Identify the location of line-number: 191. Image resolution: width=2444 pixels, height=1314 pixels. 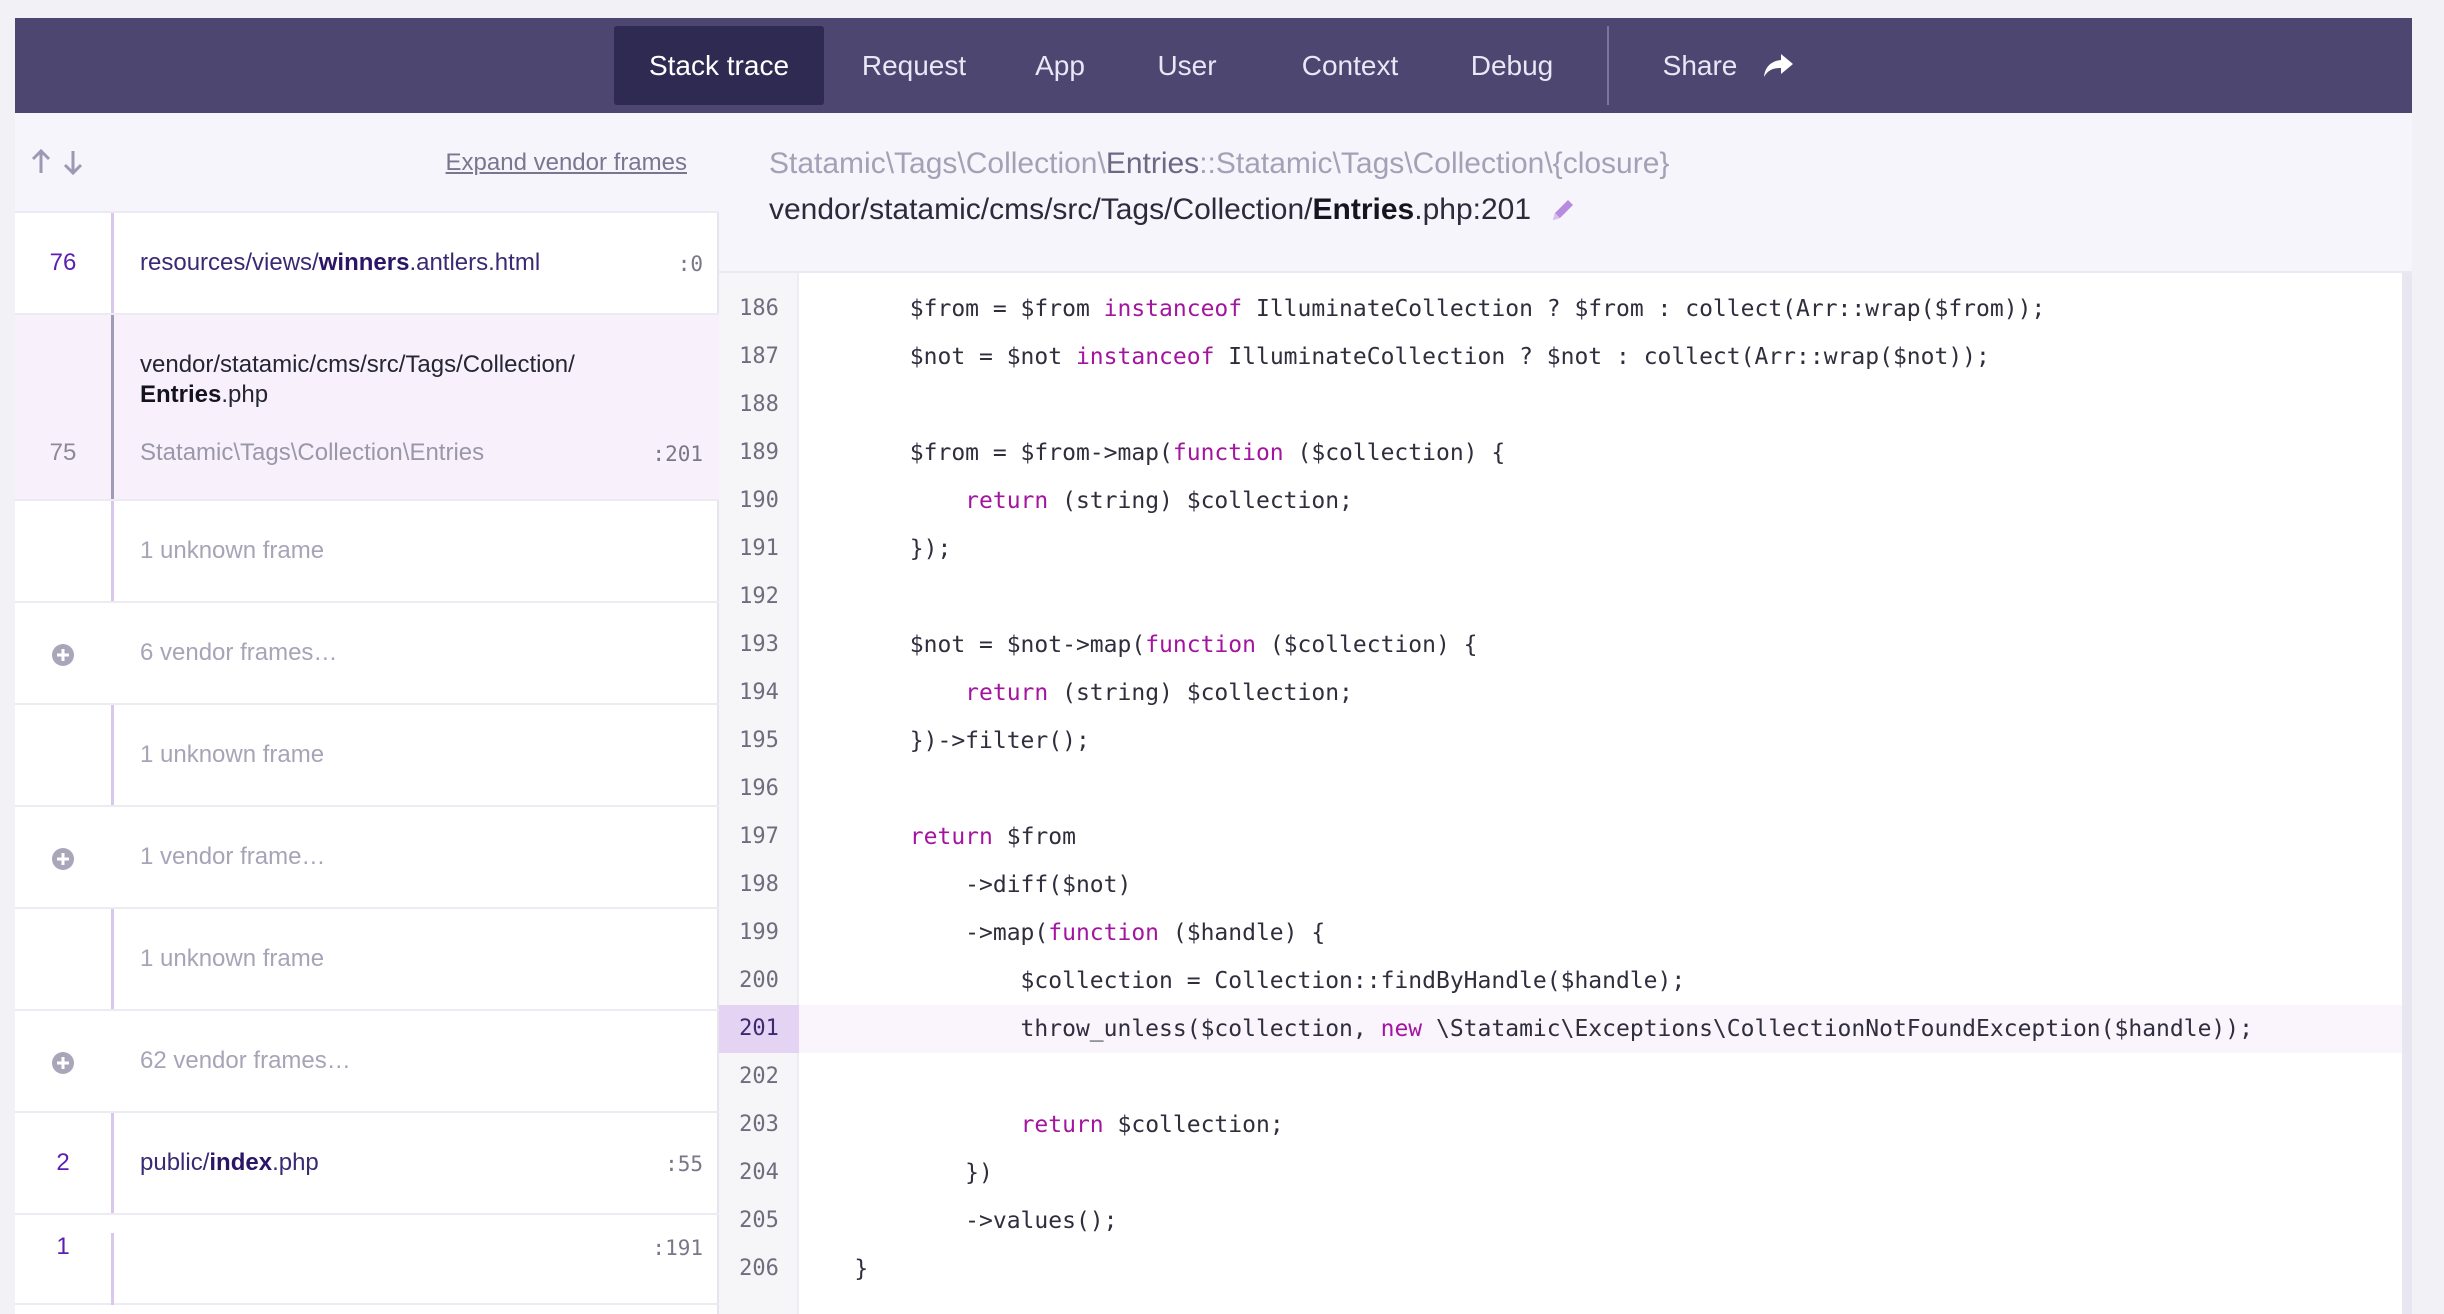
(759, 548).